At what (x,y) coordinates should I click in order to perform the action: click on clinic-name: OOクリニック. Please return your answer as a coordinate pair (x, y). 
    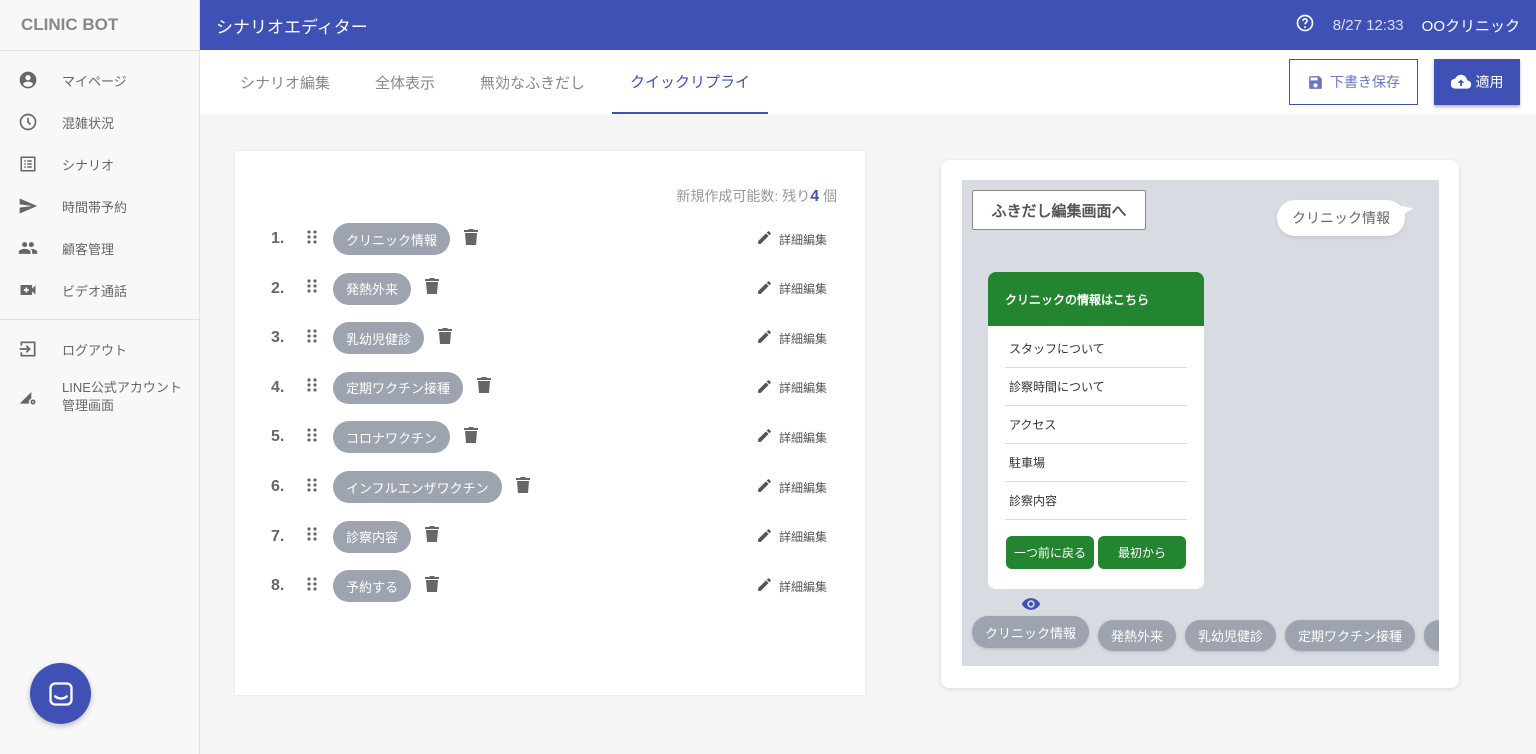
    Looking at the image, I should click on (1471, 25).